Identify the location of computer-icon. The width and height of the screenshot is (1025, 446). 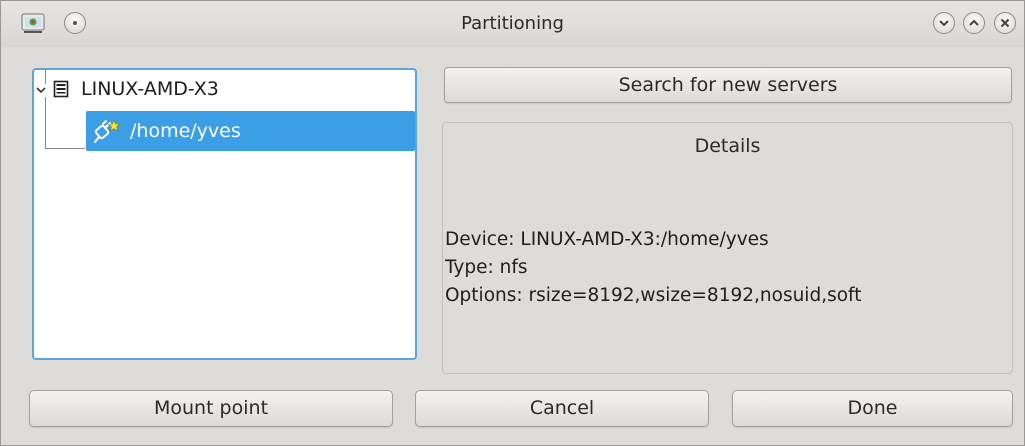
(61, 89).